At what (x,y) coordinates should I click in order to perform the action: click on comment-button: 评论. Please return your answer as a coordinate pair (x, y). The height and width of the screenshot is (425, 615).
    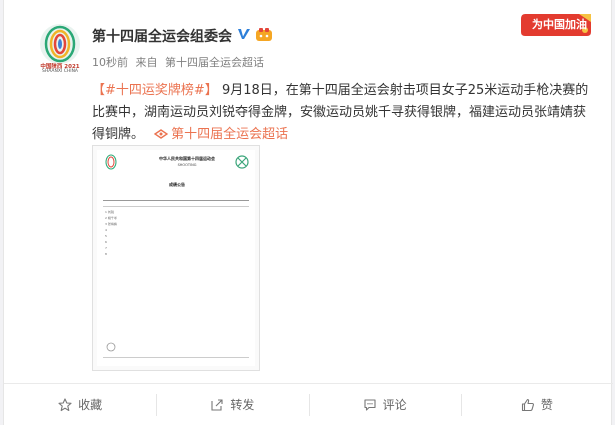
    Looking at the image, I should click on (384, 404).